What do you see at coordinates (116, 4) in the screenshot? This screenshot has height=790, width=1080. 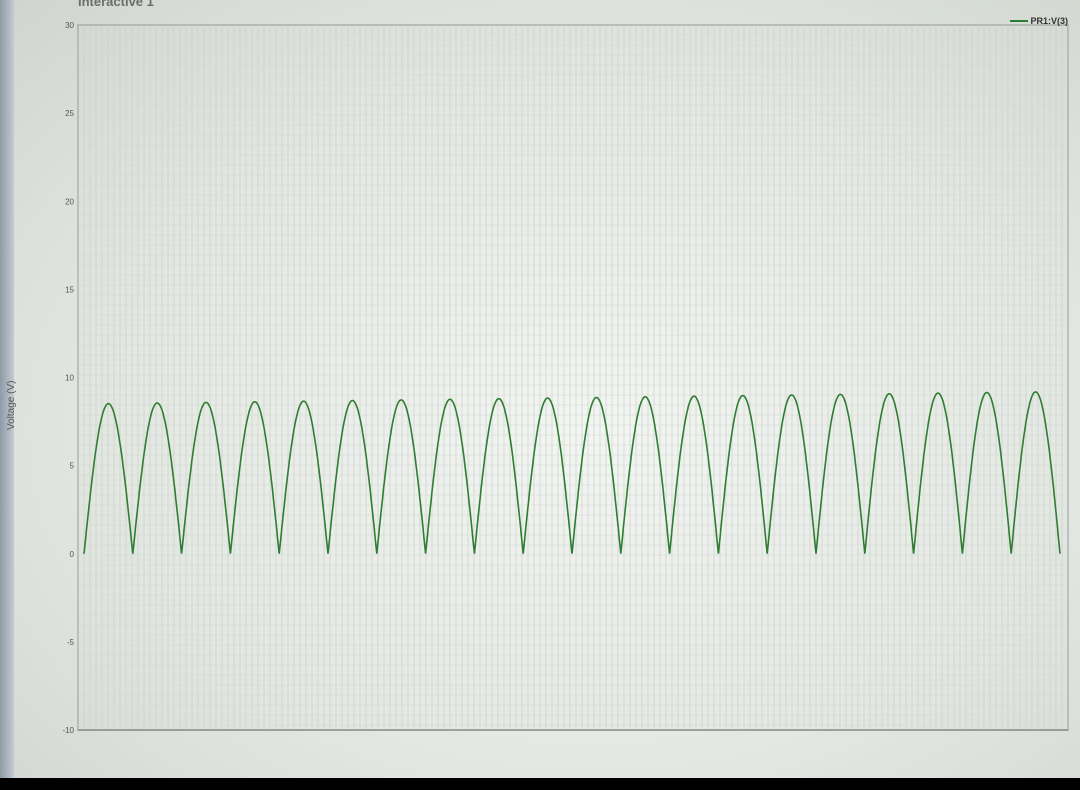 I see `chart-title: Interactive 1` at bounding box center [116, 4].